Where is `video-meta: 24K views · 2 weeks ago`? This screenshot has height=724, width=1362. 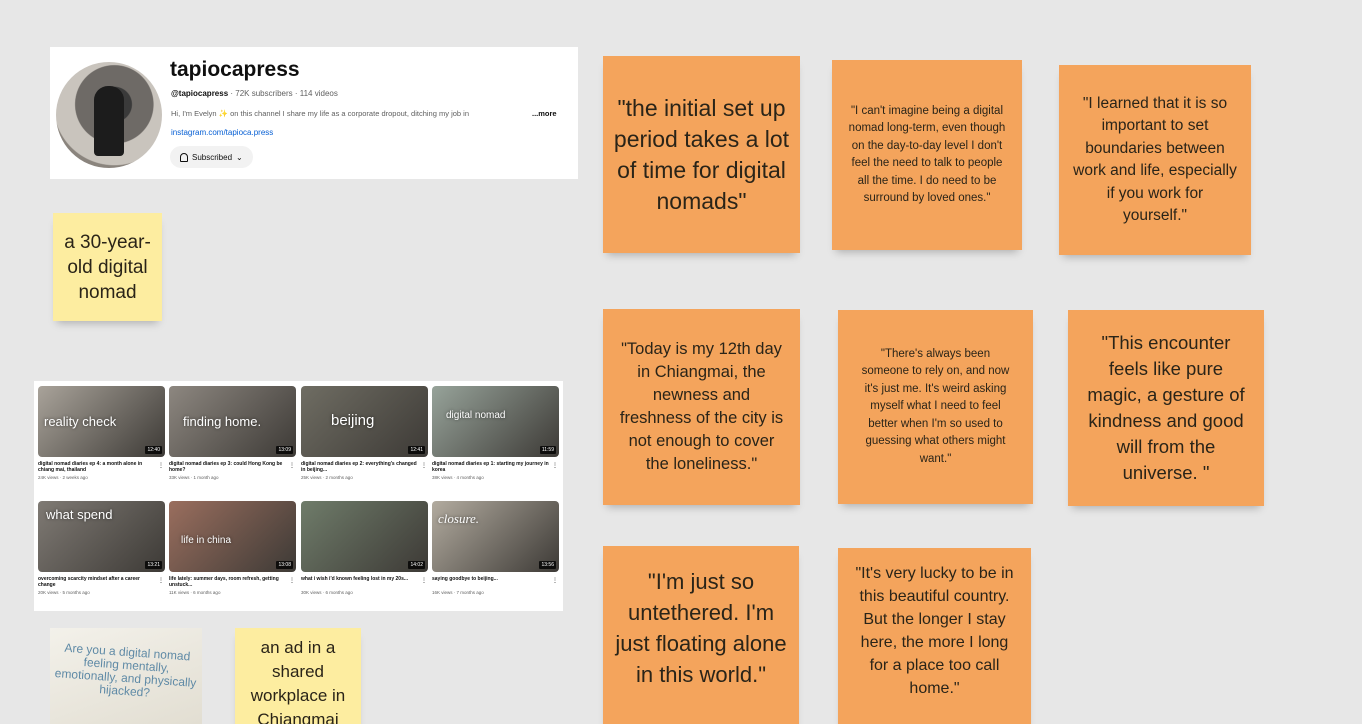
video-meta: 24K views · 2 weeks ago is located at coordinates (63, 477).